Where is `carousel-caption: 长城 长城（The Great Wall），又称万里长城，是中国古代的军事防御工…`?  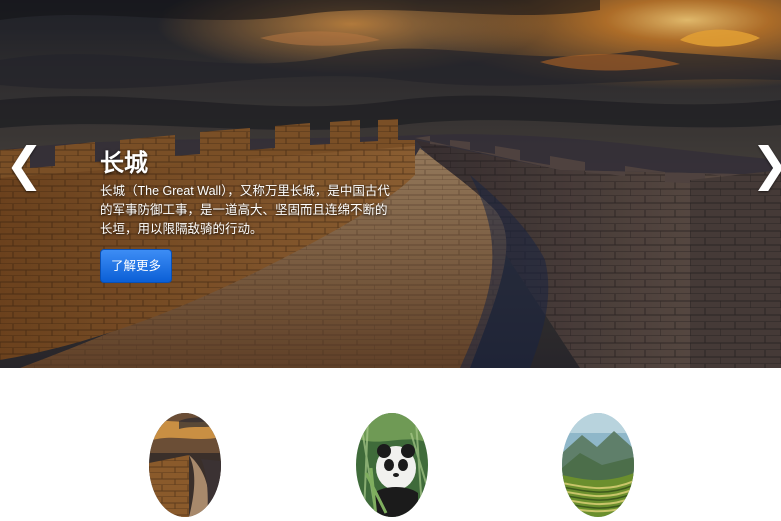
carousel-caption: 长城 长城（The Great Wall），又称万里长城，是中国古代的军事防御工… is located at coordinates (245, 215).